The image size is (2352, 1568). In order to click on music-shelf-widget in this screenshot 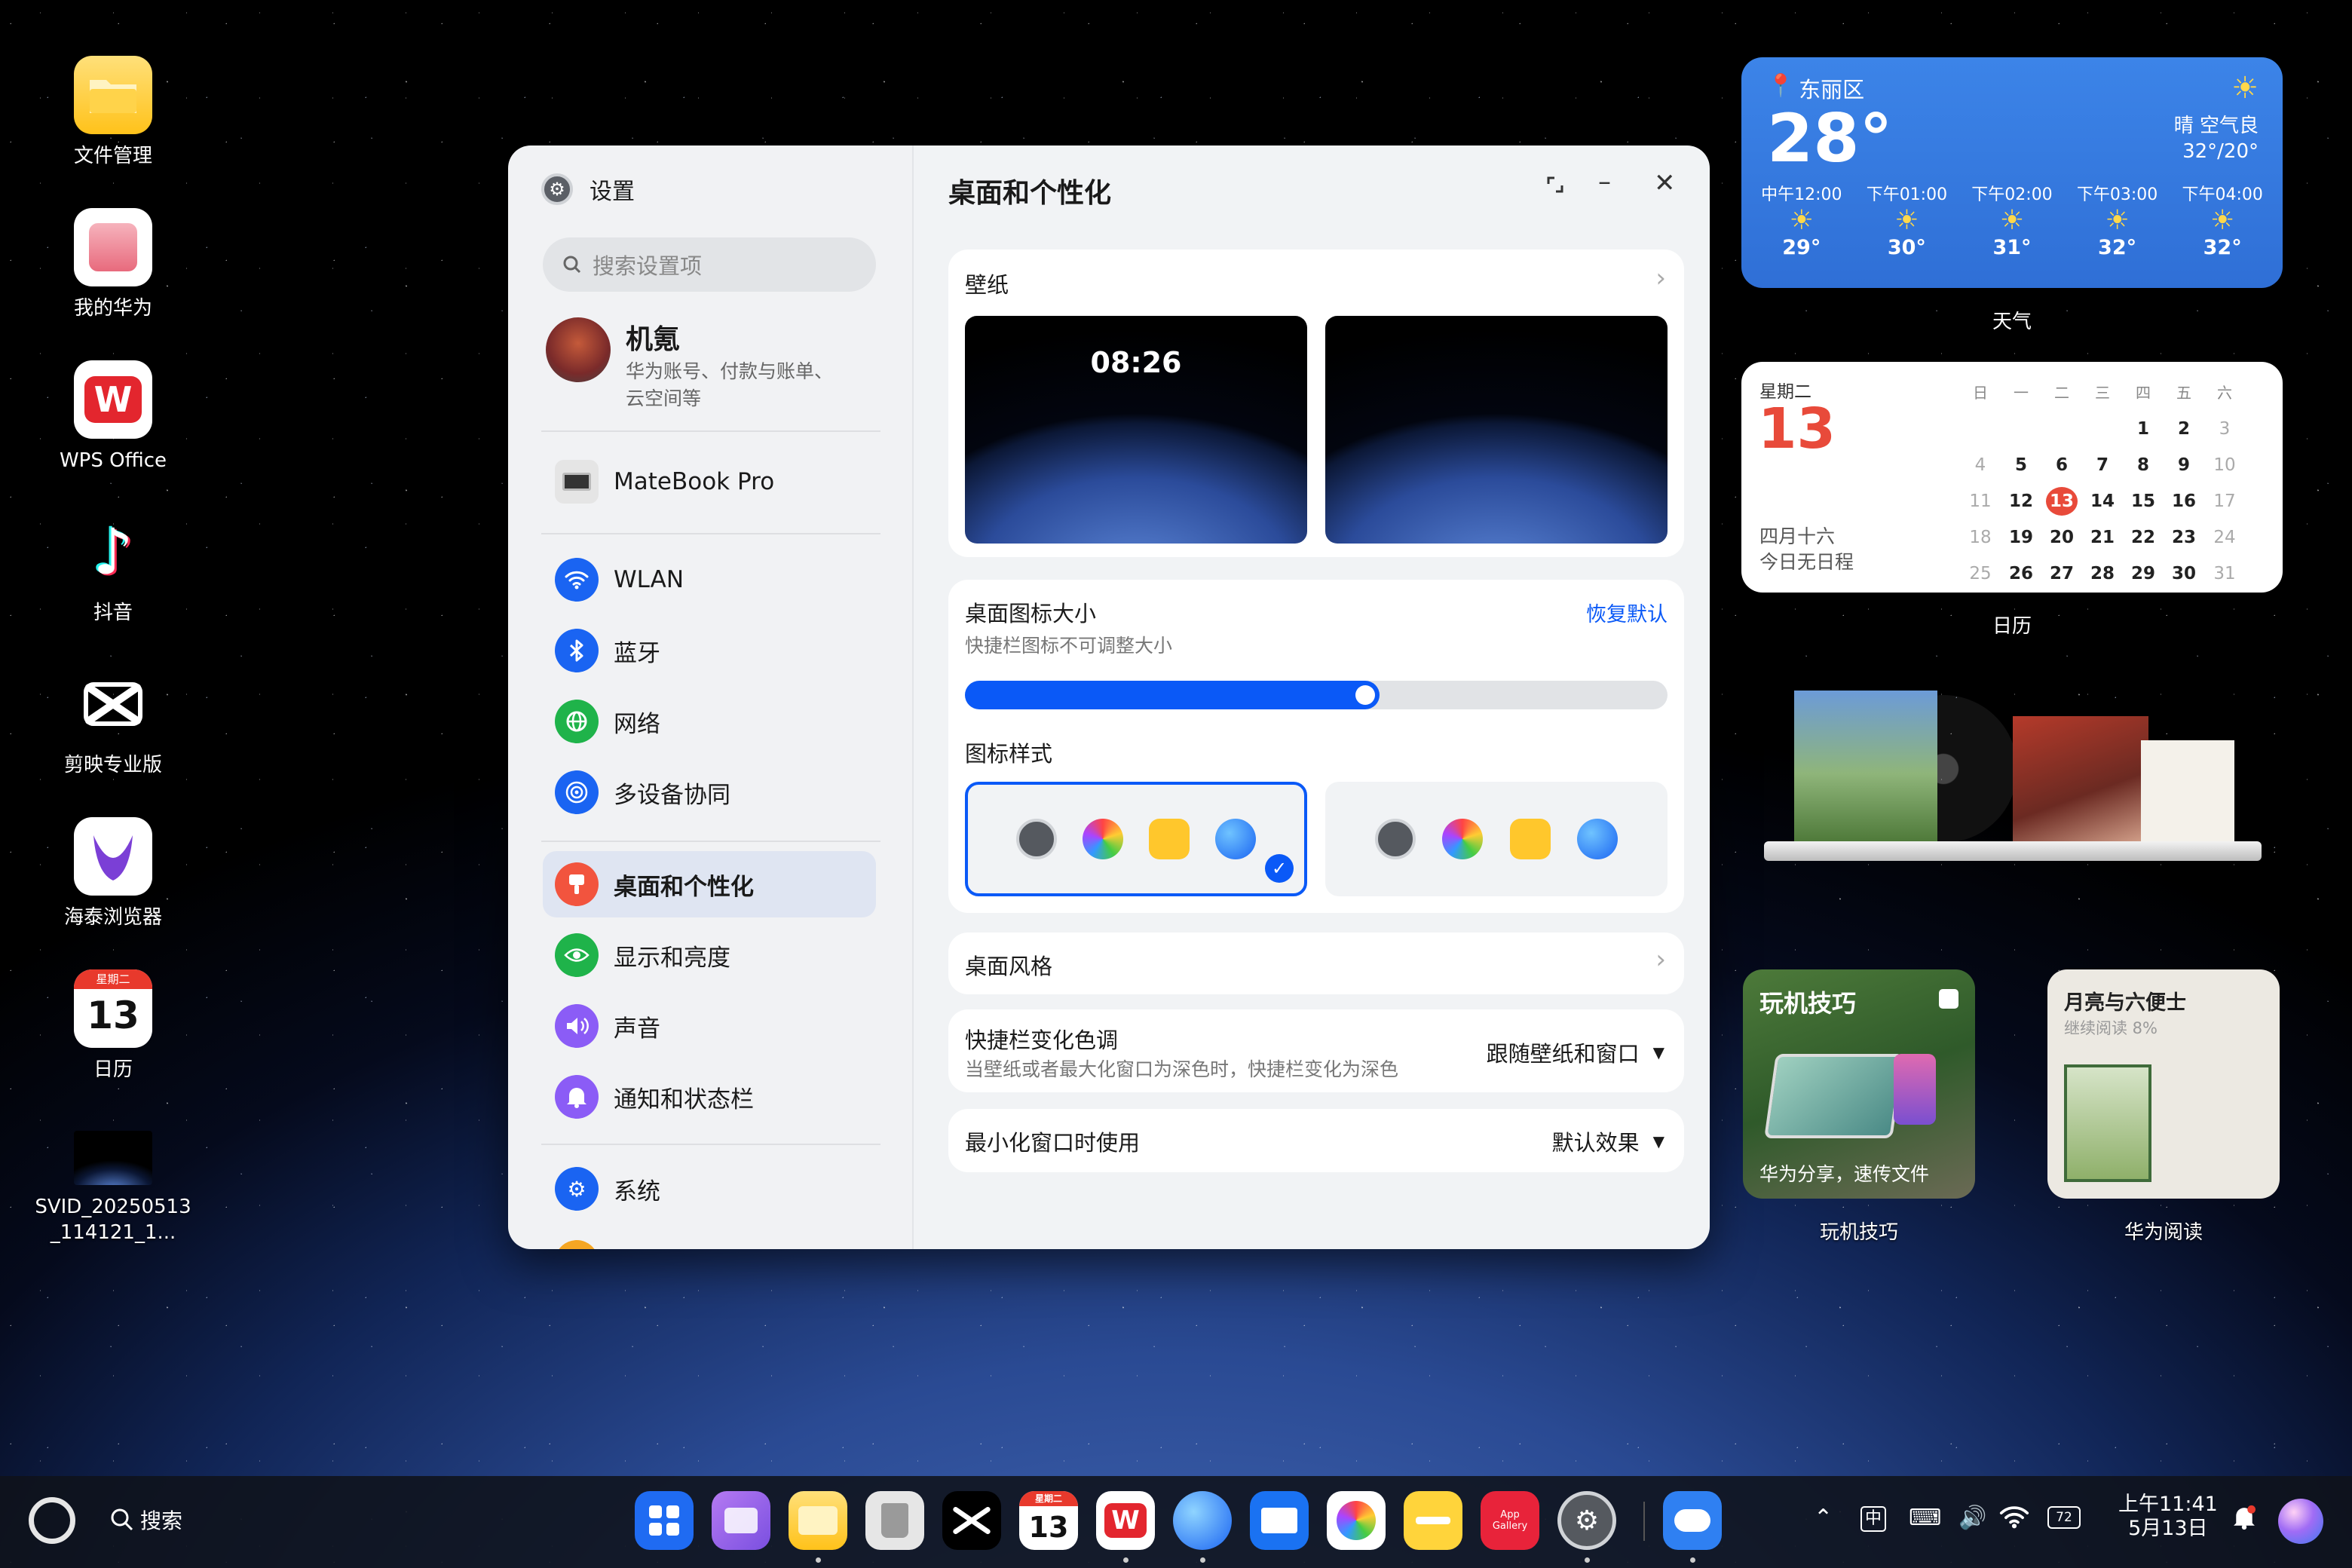, I will do `click(2013, 777)`.